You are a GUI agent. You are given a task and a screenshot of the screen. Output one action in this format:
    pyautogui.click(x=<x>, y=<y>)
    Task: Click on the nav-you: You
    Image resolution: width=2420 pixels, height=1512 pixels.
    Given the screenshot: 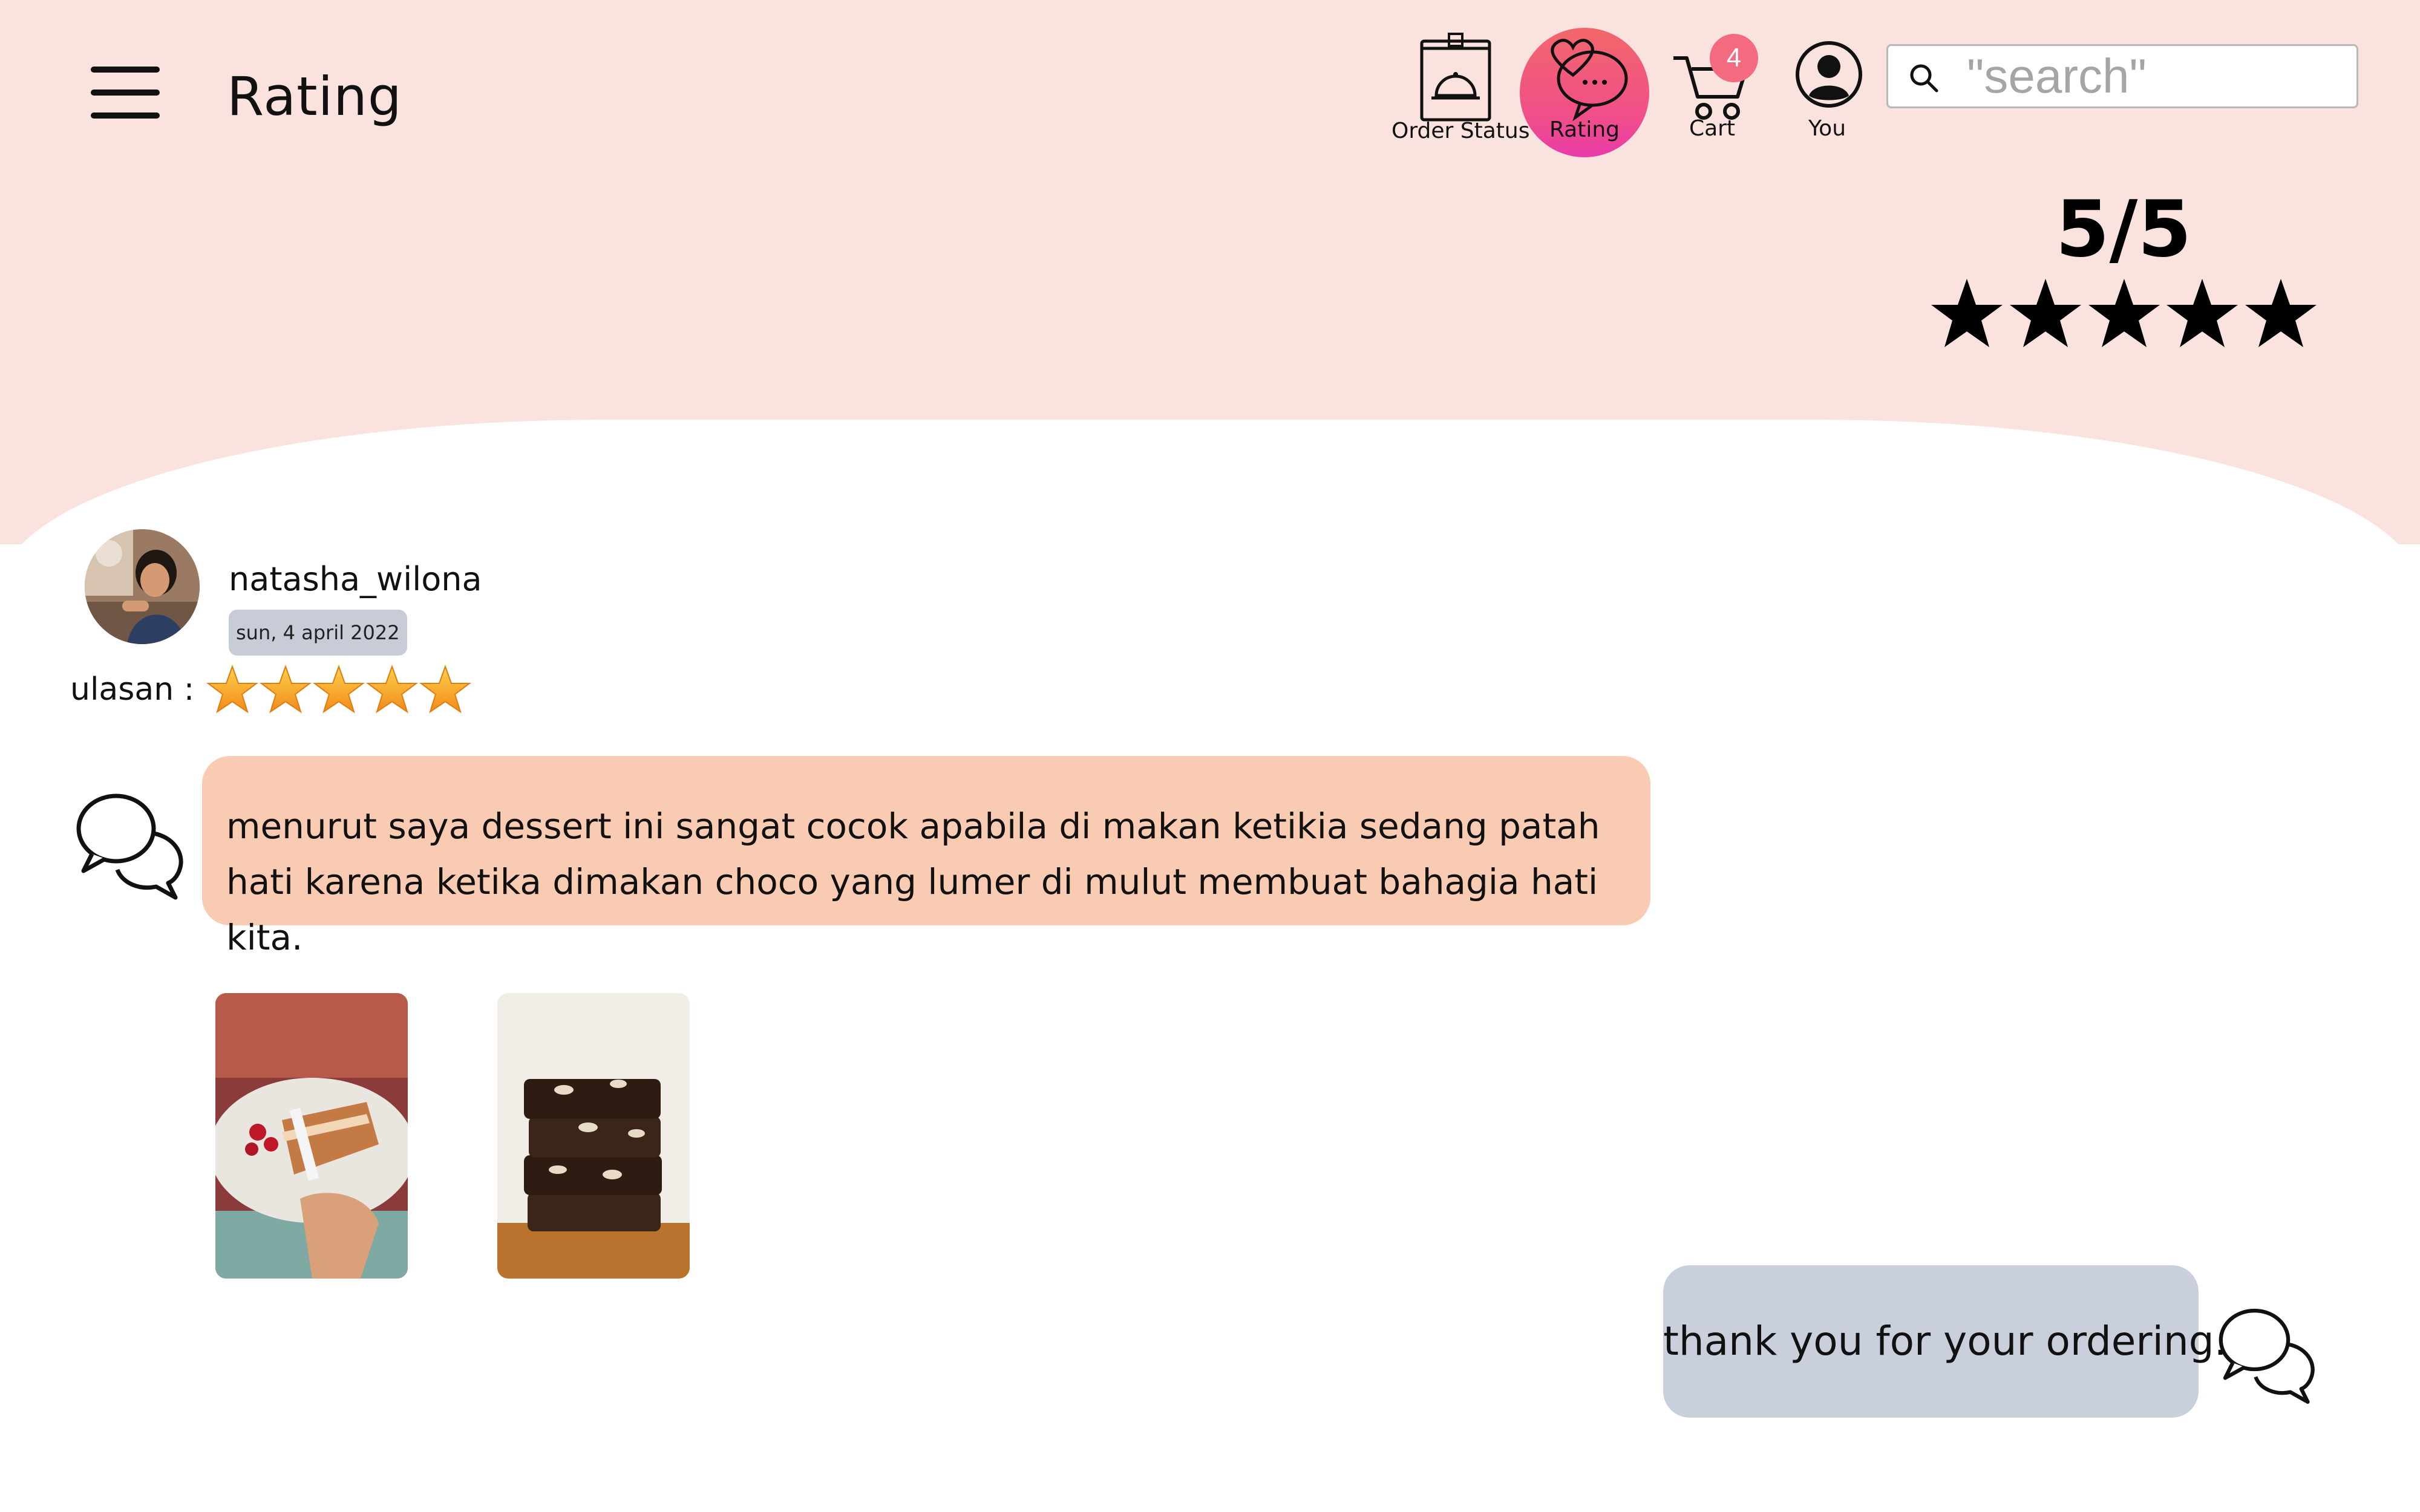 What is the action you would take?
    pyautogui.click(x=1827, y=87)
    